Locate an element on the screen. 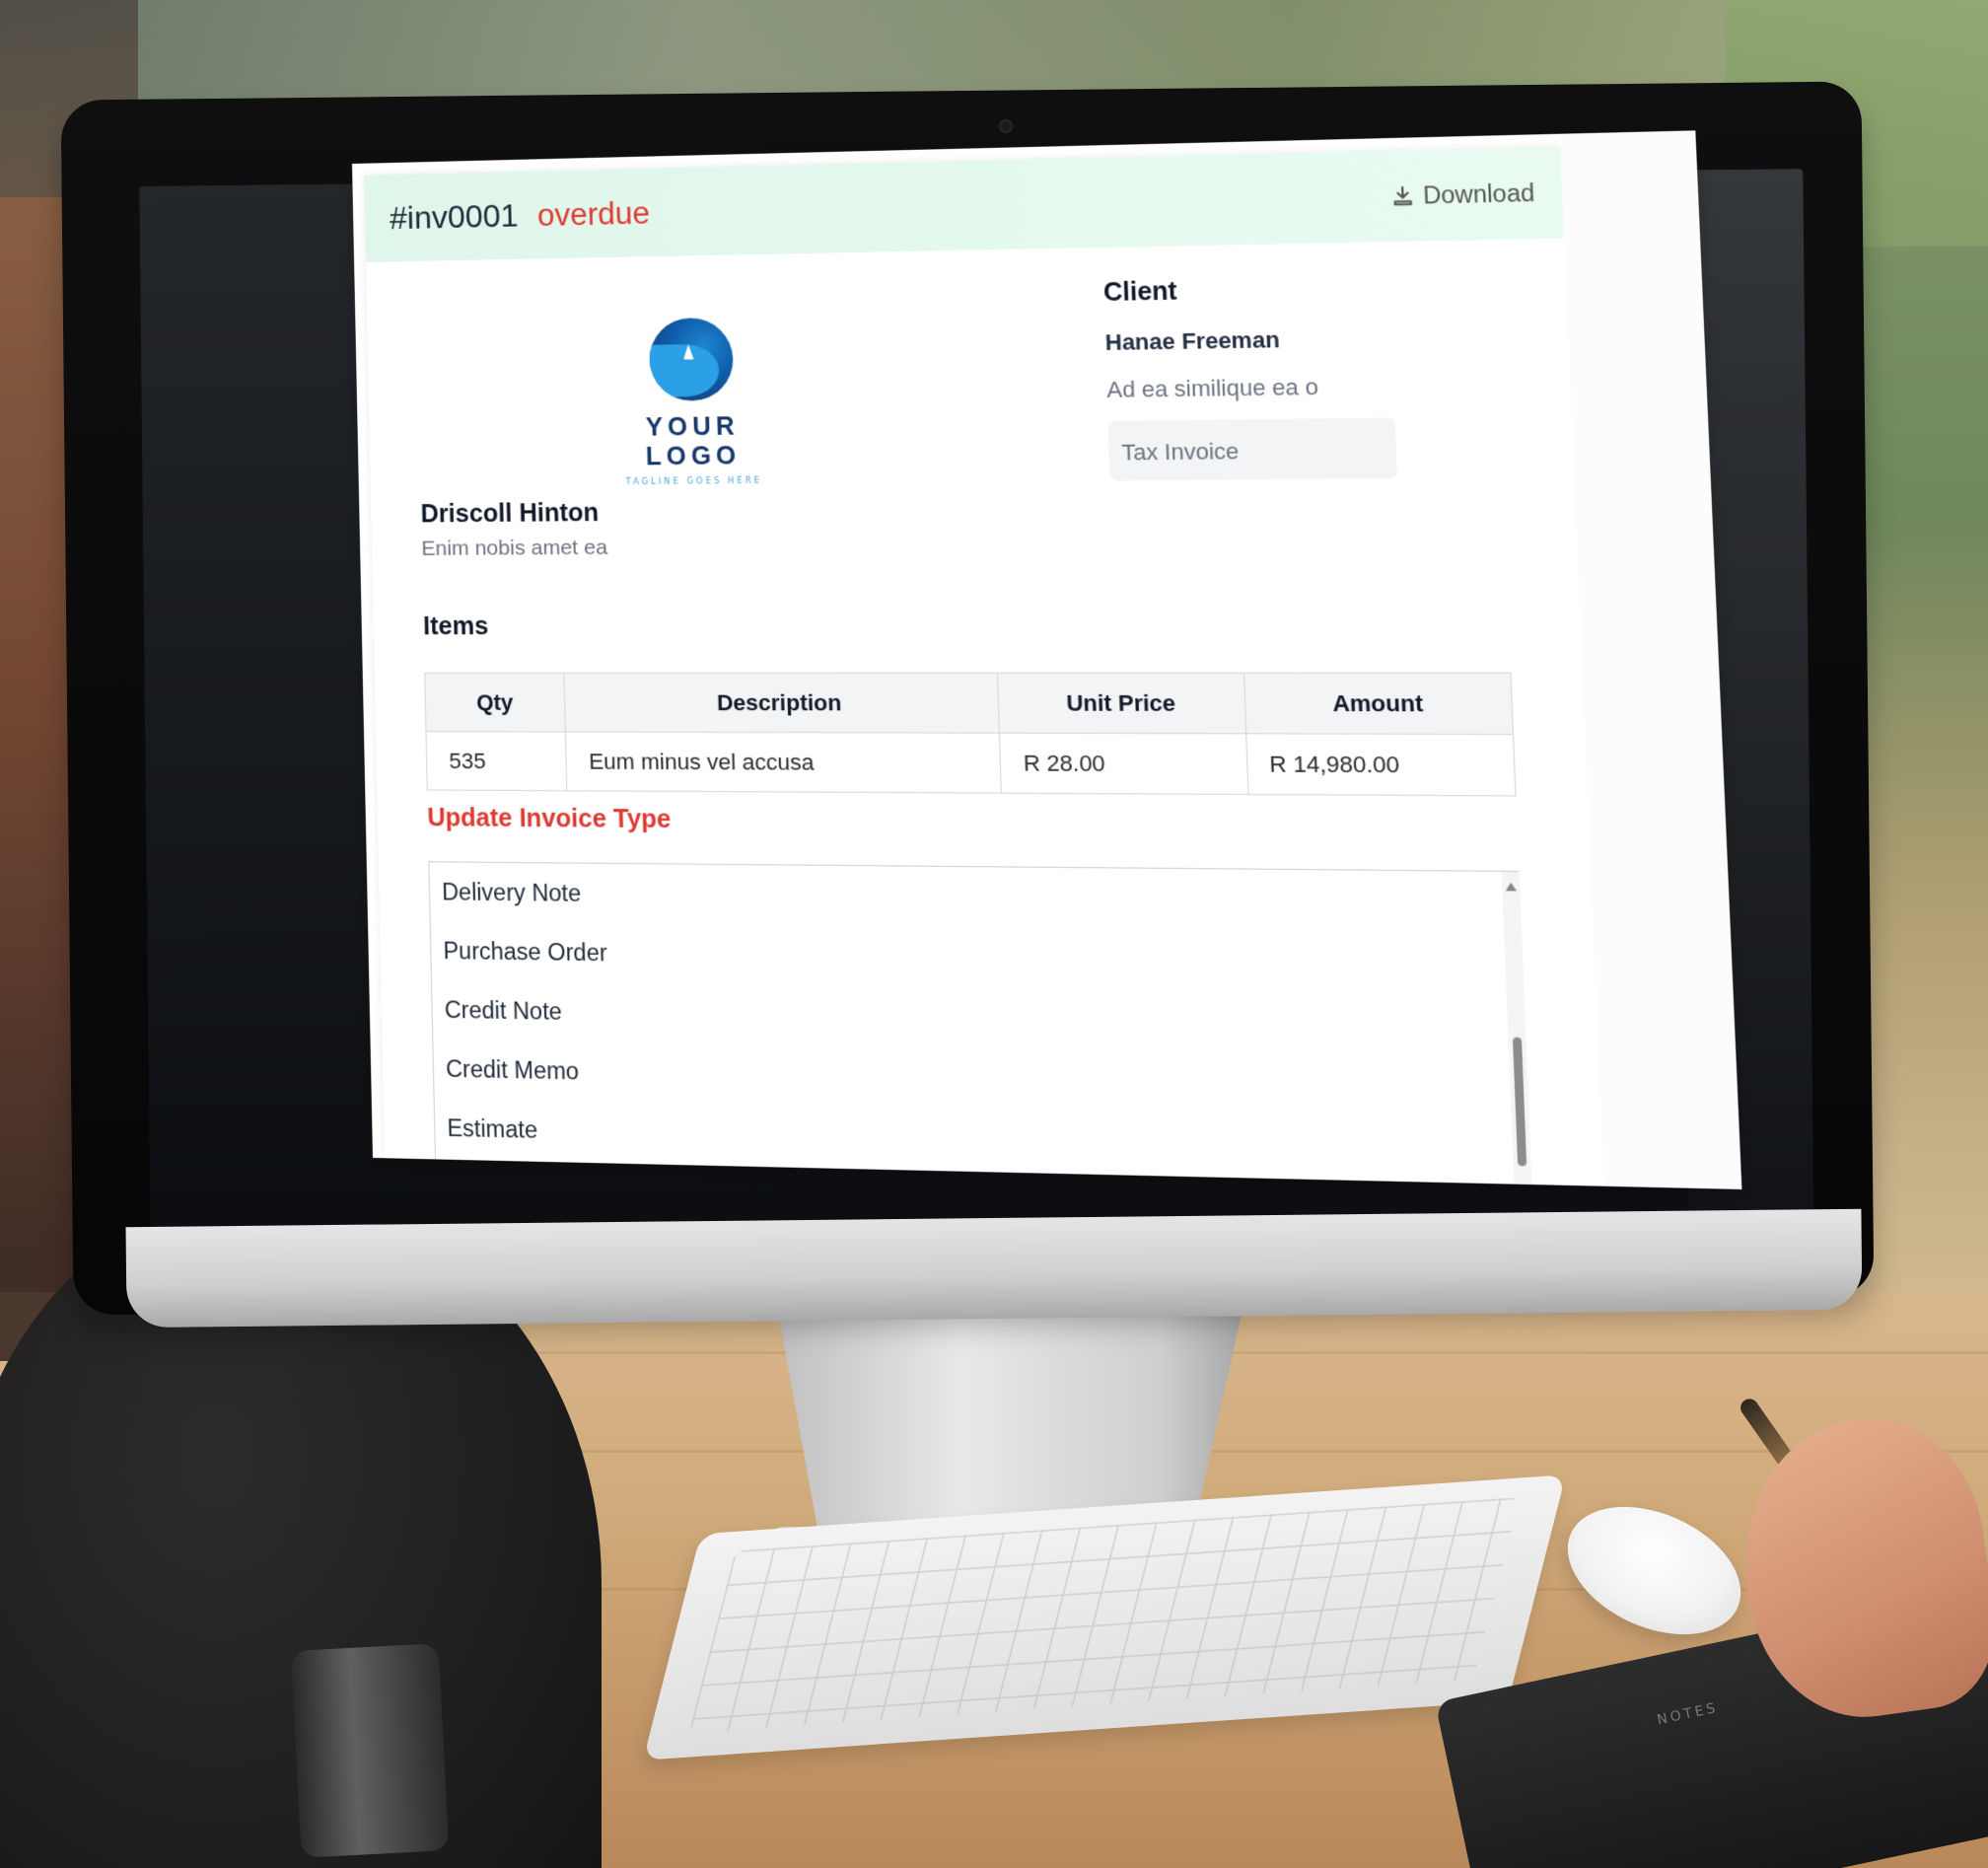  status-badge: overdue is located at coordinates (593, 214).